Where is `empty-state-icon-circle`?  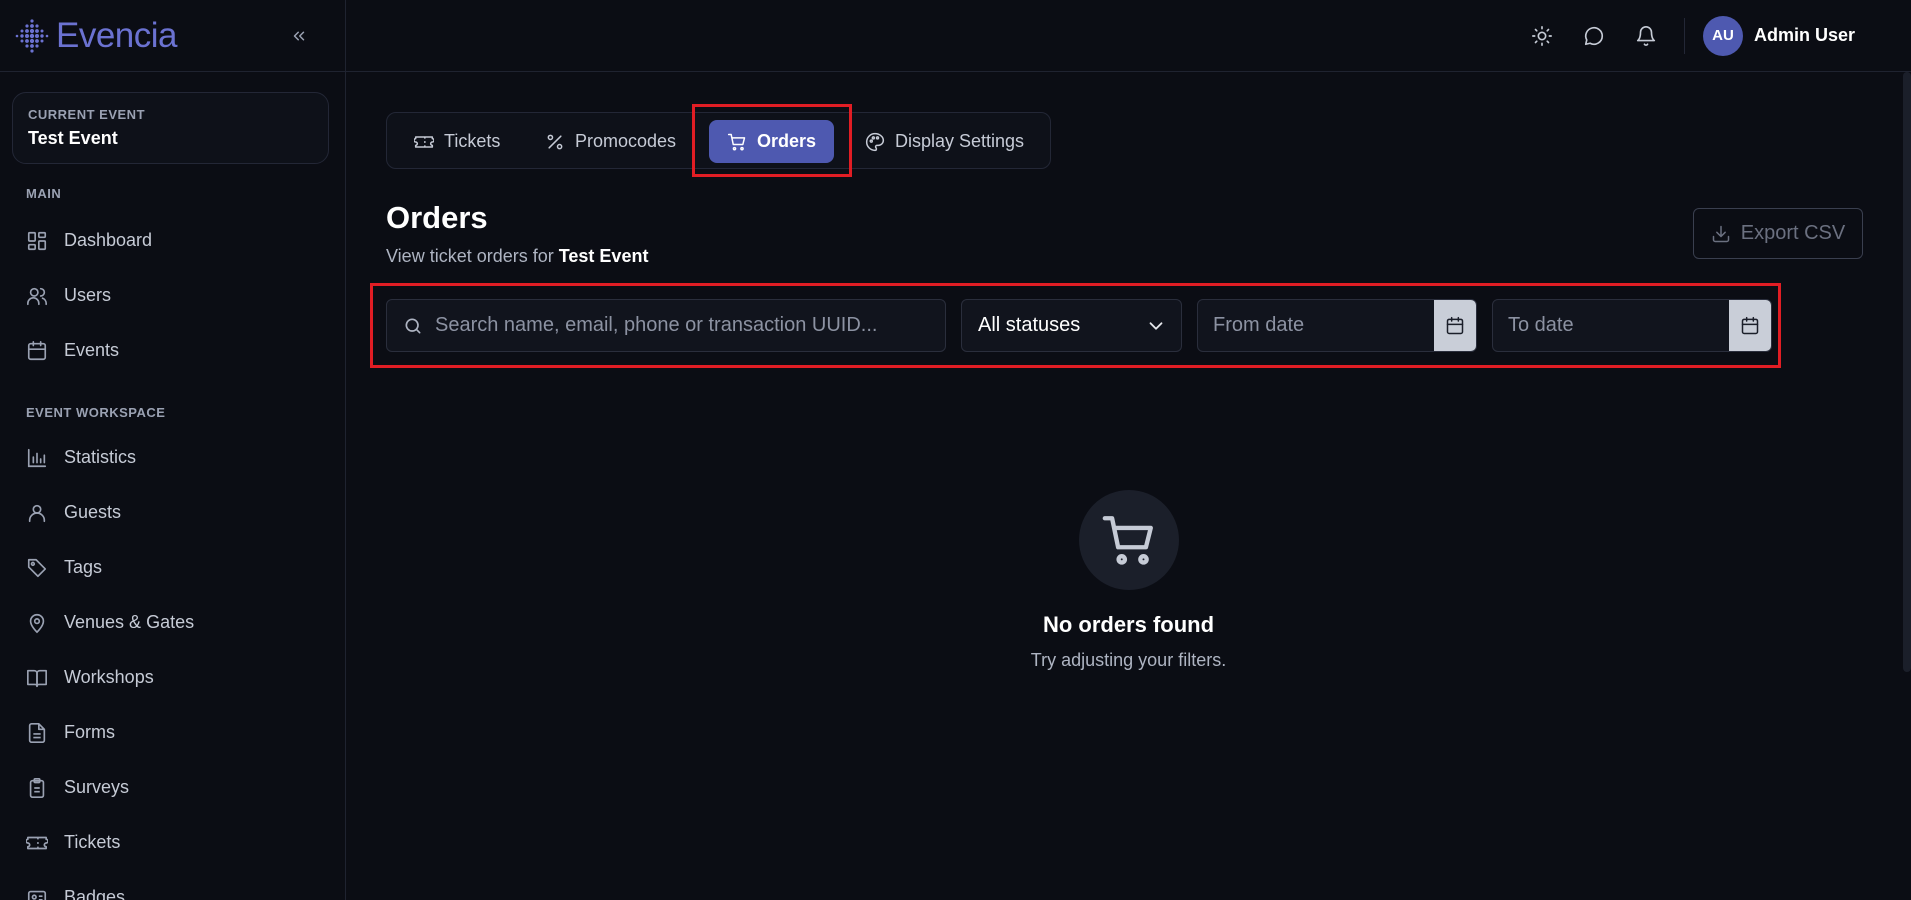
empty-state-icon-circle is located at coordinates (1128, 540).